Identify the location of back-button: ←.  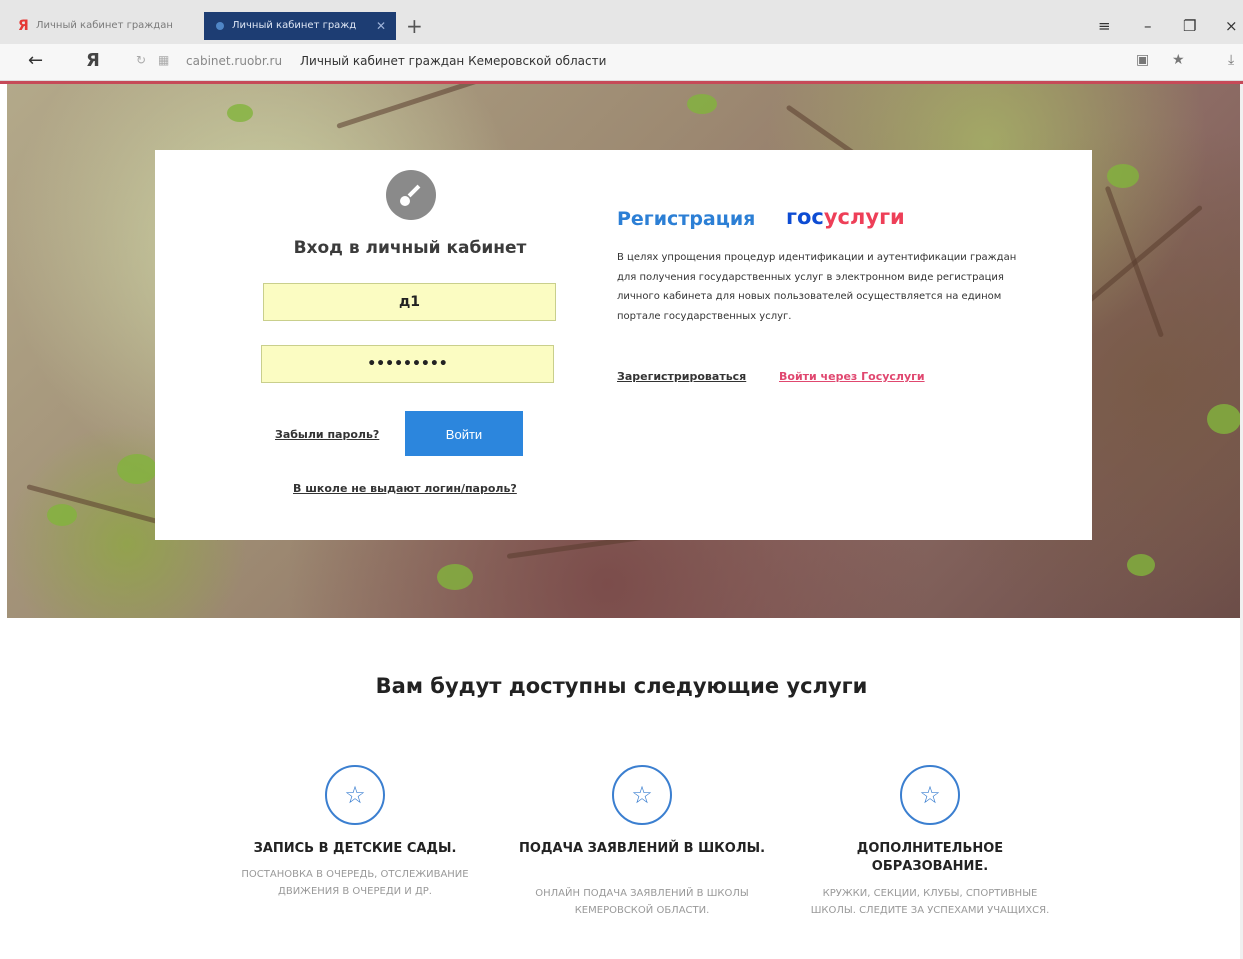
(35, 60).